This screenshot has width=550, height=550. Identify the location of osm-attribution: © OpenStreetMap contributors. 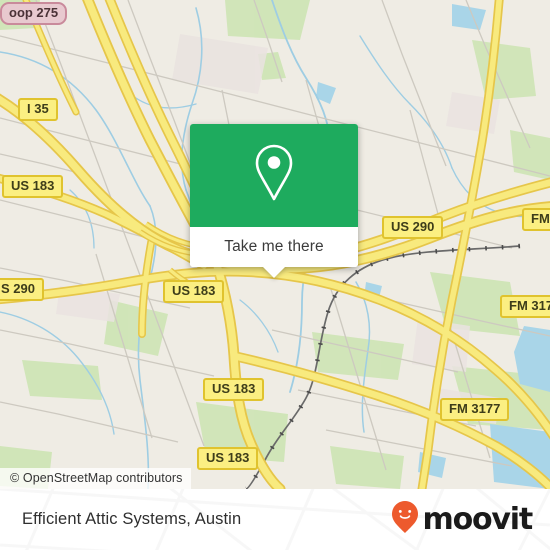
(95, 478).